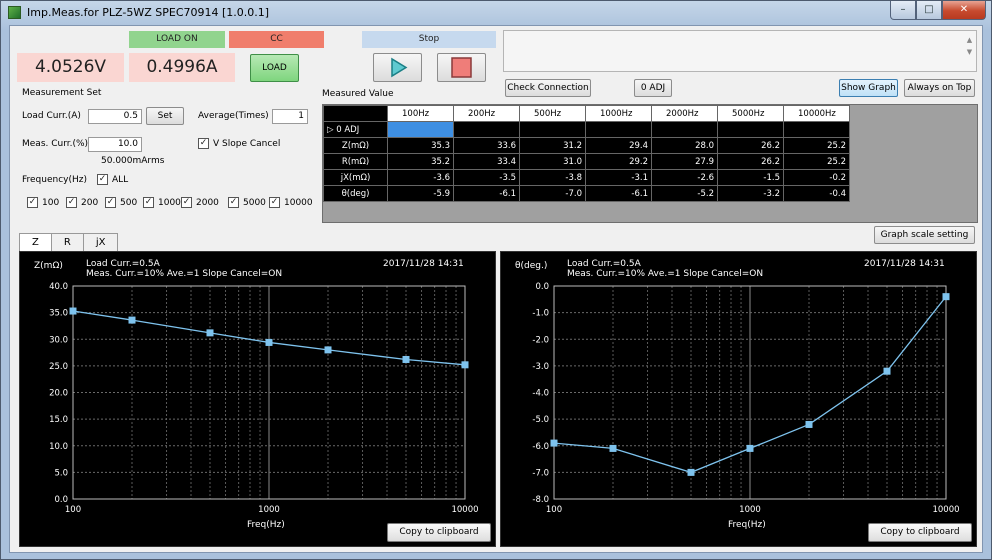 Image resolution: width=992 pixels, height=560 pixels. I want to click on table-cell: 35.2, so click(420, 161).